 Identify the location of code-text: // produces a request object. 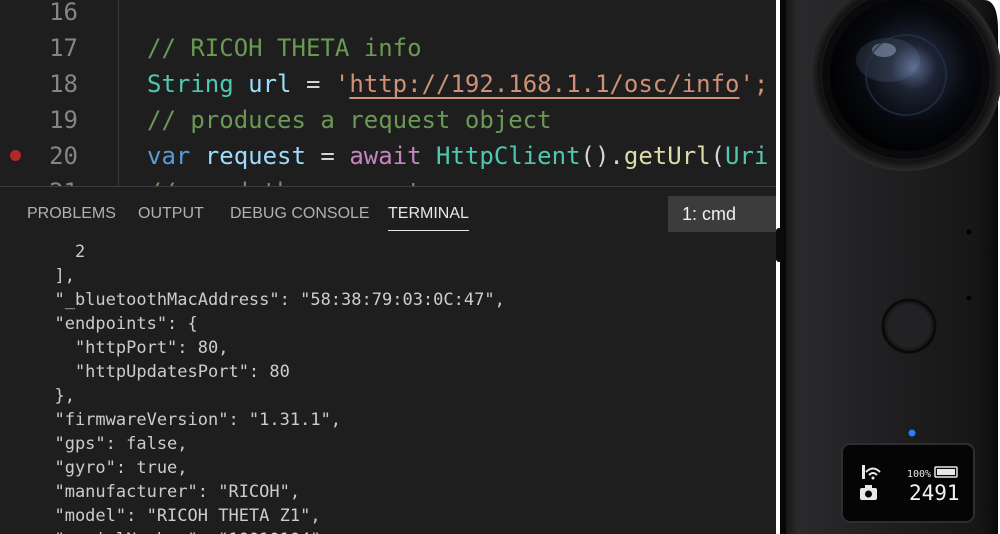
(349, 120).